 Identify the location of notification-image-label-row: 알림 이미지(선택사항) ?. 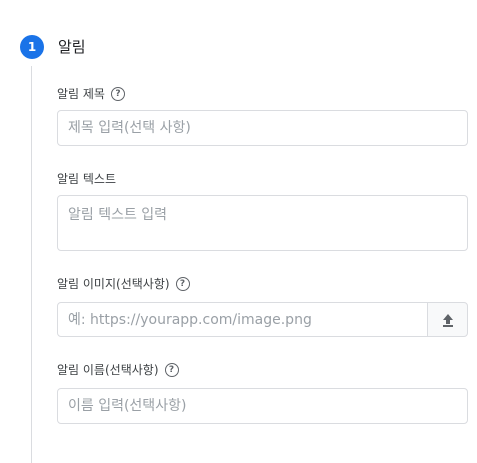
(123, 284).